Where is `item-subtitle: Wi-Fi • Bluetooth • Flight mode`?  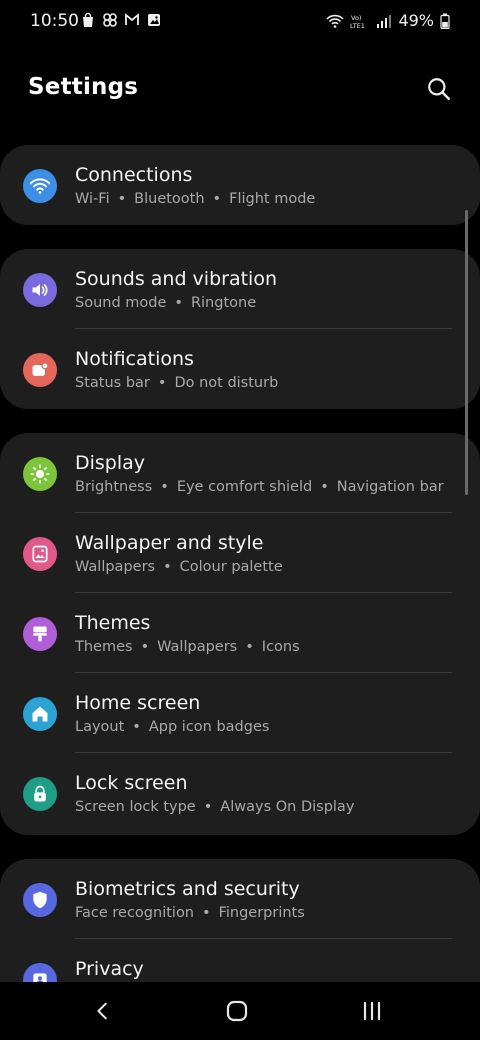 item-subtitle: Wi-Fi • Bluetooth • Flight mode is located at coordinates (195, 199).